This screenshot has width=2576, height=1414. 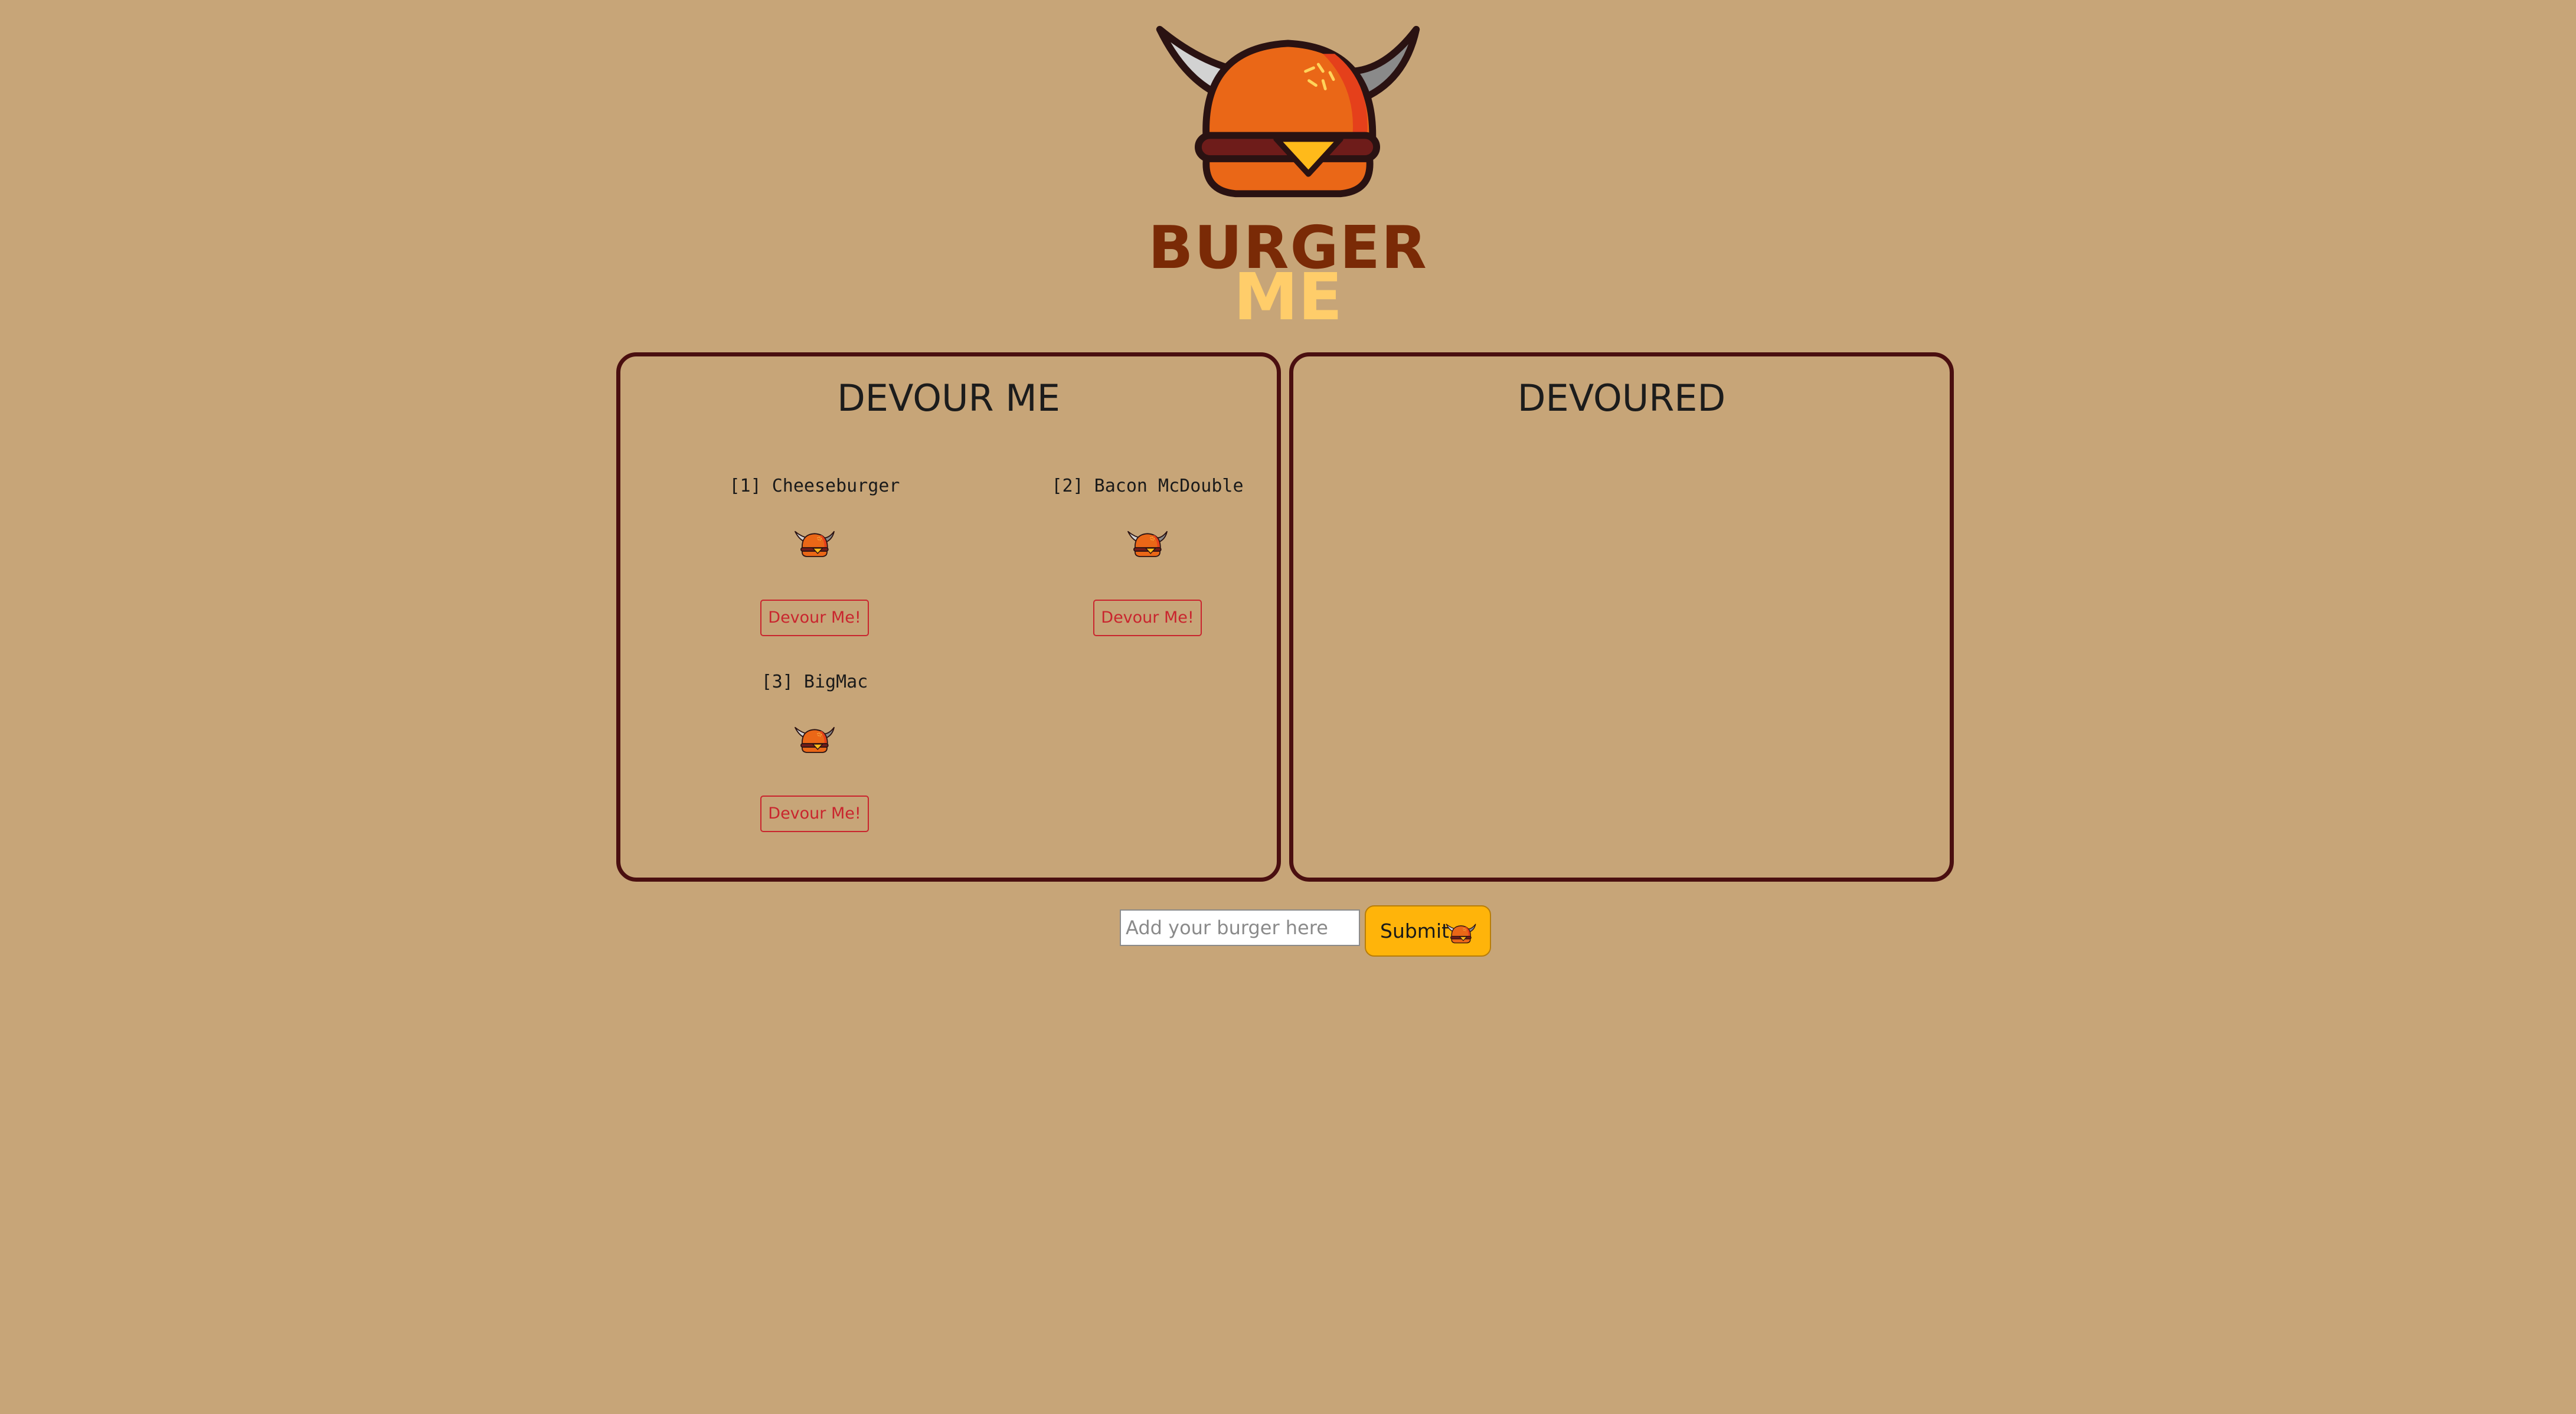 I want to click on burger-item-1: [1] Cheeseburger Devour Me!, so click(x=814, y=571).